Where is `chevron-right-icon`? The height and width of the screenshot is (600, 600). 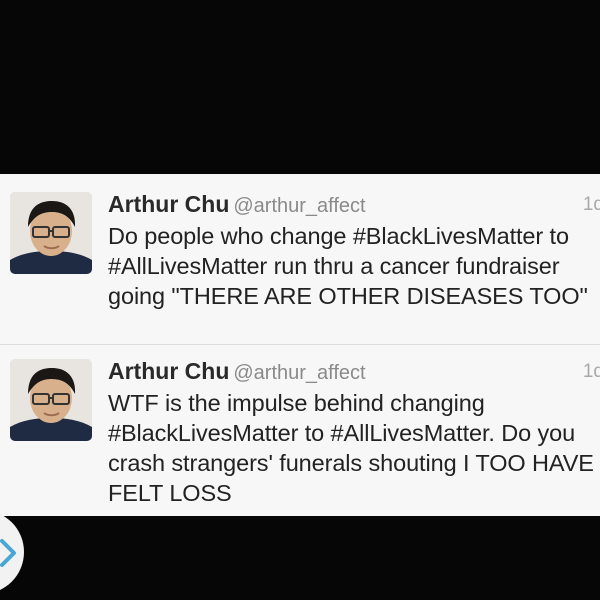 chevron-right-icon is located at coordinates (8, 553).